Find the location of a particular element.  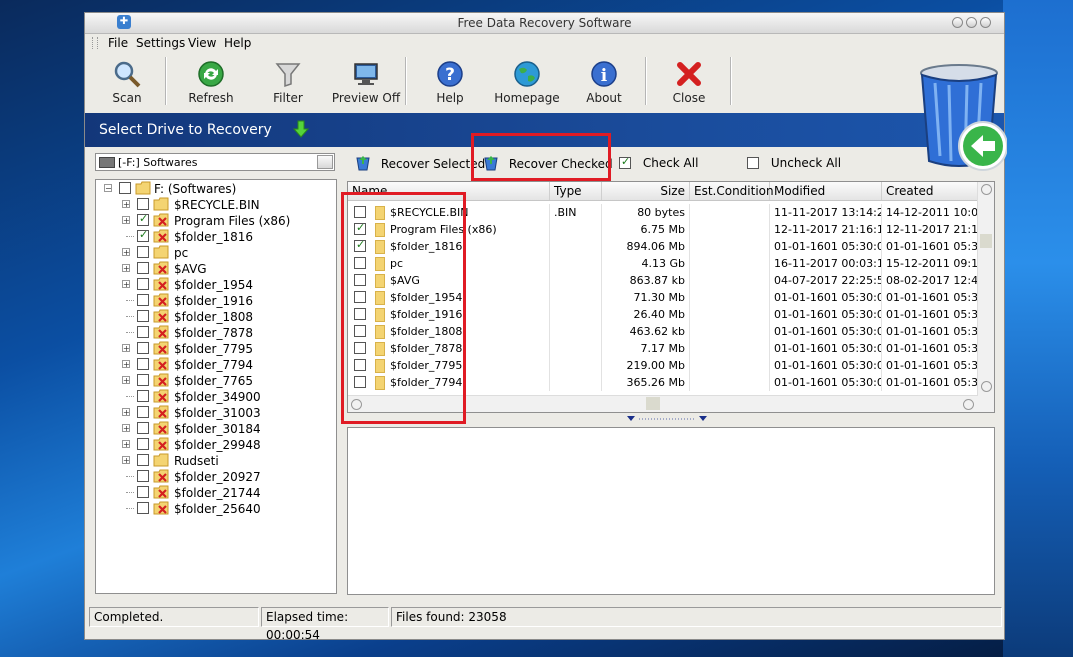

column-type: Type is located at coordinates (576, 191).